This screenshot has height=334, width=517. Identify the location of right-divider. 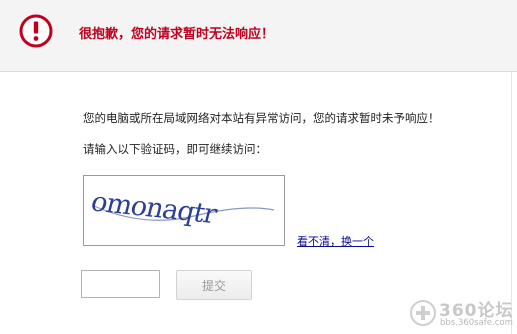
(511, 203).